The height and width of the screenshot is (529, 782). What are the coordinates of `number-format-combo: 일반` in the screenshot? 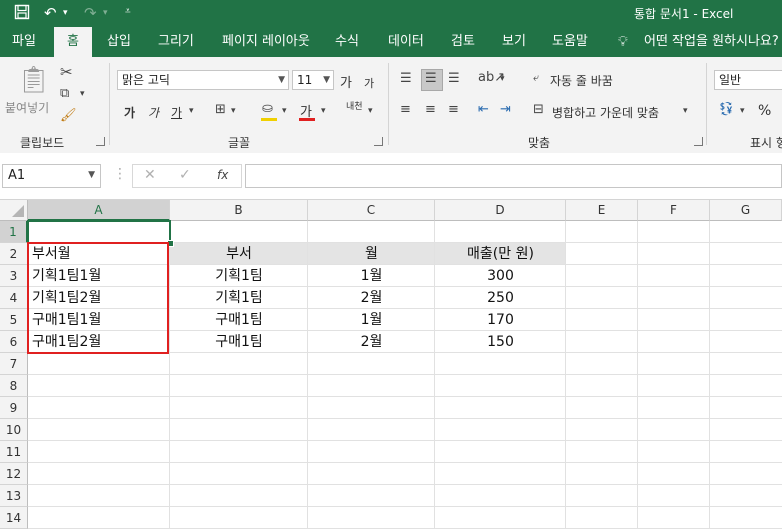 It's located at (748, 80).